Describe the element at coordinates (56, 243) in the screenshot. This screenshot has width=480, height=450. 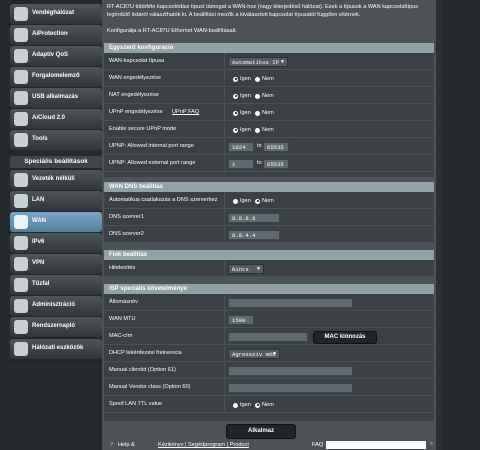
I see `sidebar-adv-item-3: IPv6` at that location.